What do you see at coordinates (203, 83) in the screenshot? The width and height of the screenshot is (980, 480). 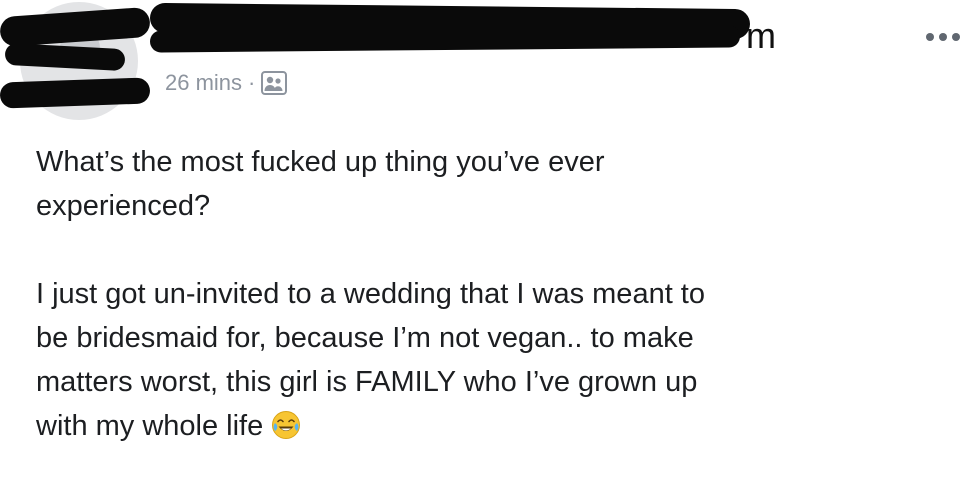 I see `timestamp: 26 mins` at bounding box center [203, 83].